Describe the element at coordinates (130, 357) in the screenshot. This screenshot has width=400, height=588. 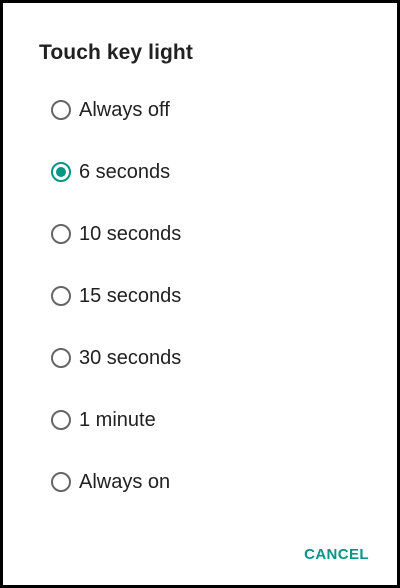
I see `option-label: 30 seconds` at that location.